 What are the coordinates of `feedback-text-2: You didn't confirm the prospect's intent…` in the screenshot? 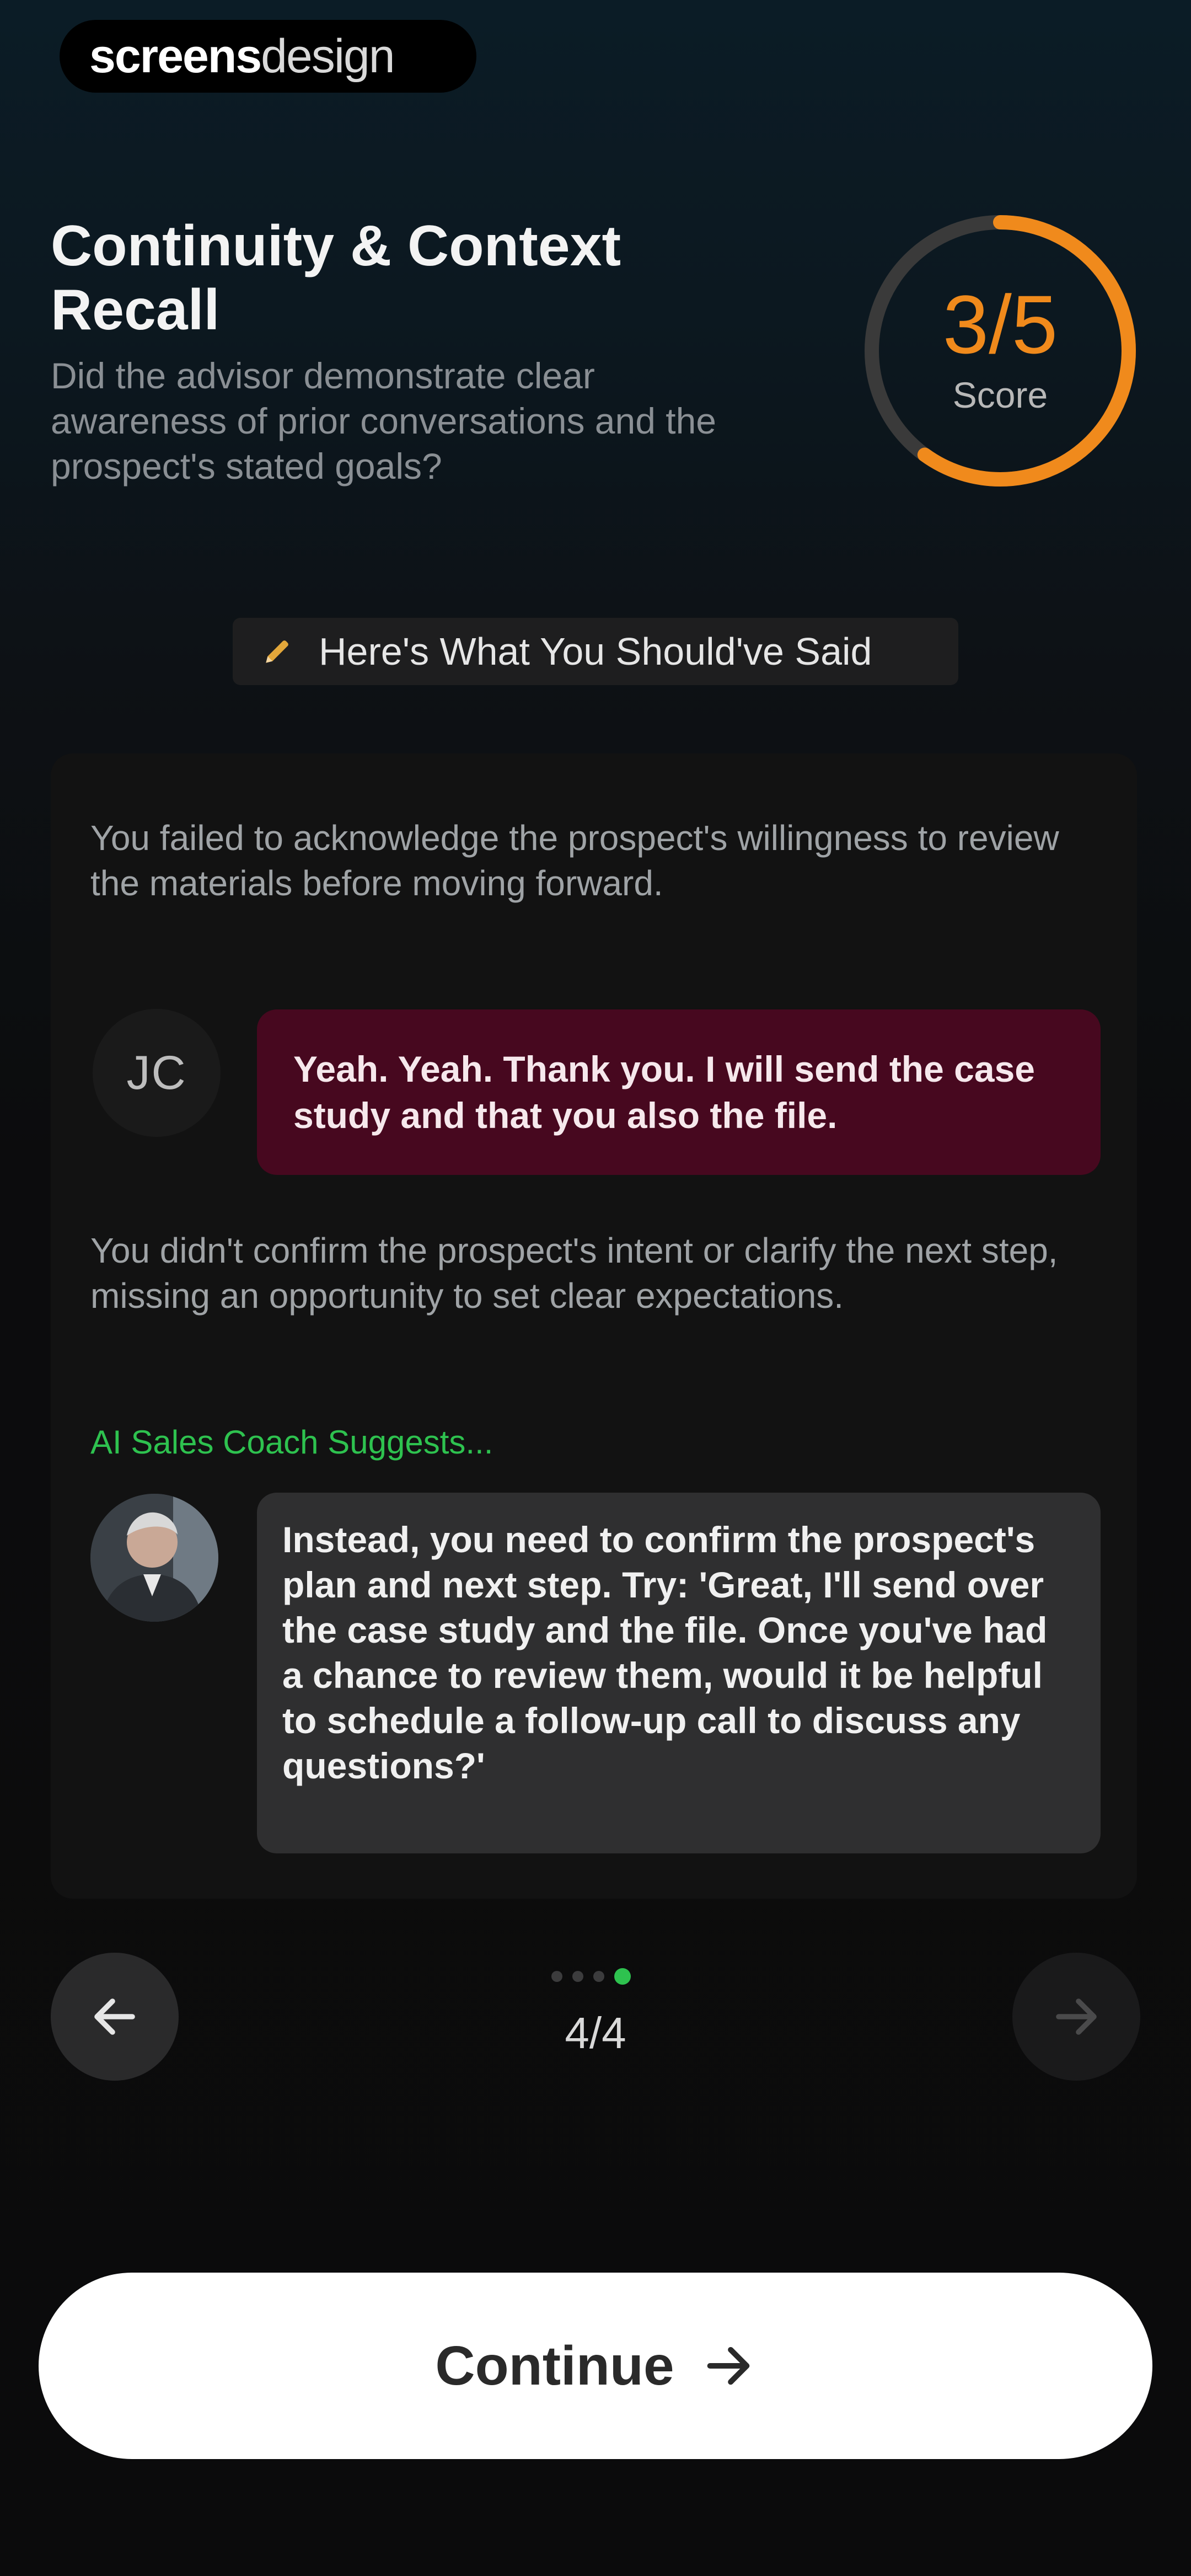 It's located at (574, 1273).